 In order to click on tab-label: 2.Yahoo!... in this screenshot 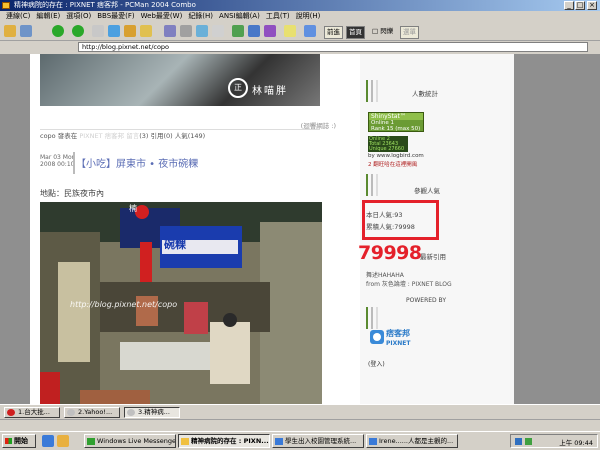, I will do `click(95, 412)`.